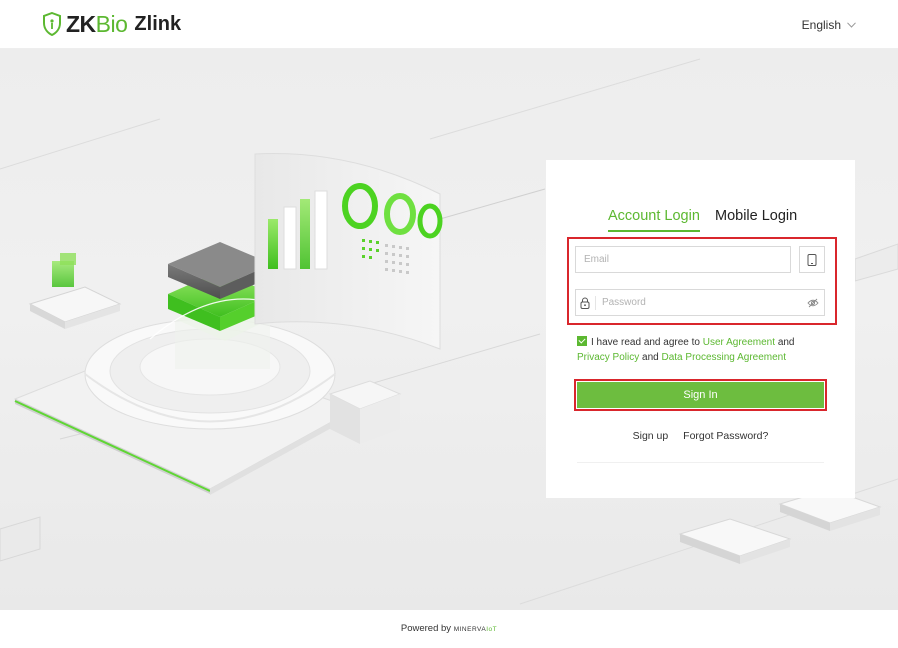  Describe the element at coordinates (426, 628) in the screenshot. I see `powered-by-label: Powered by` at that location.